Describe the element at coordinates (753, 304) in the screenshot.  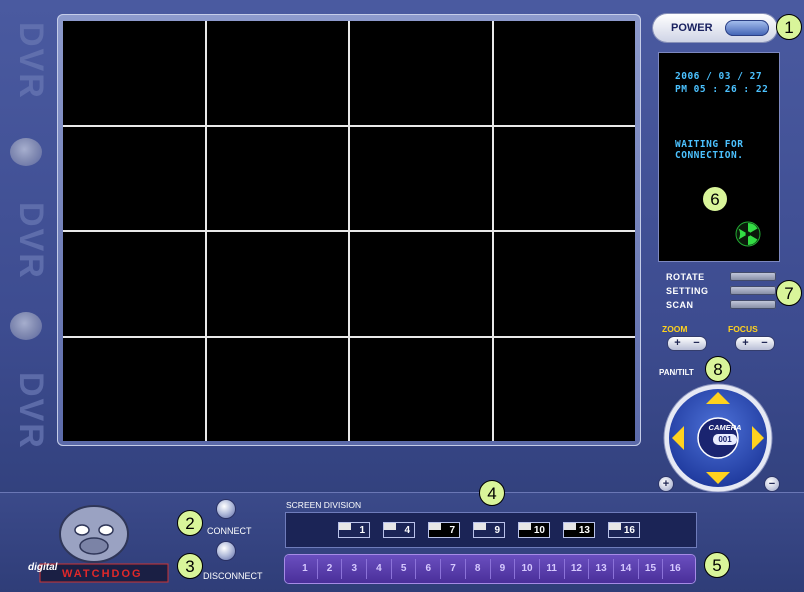
I see `scan-button` at that location.